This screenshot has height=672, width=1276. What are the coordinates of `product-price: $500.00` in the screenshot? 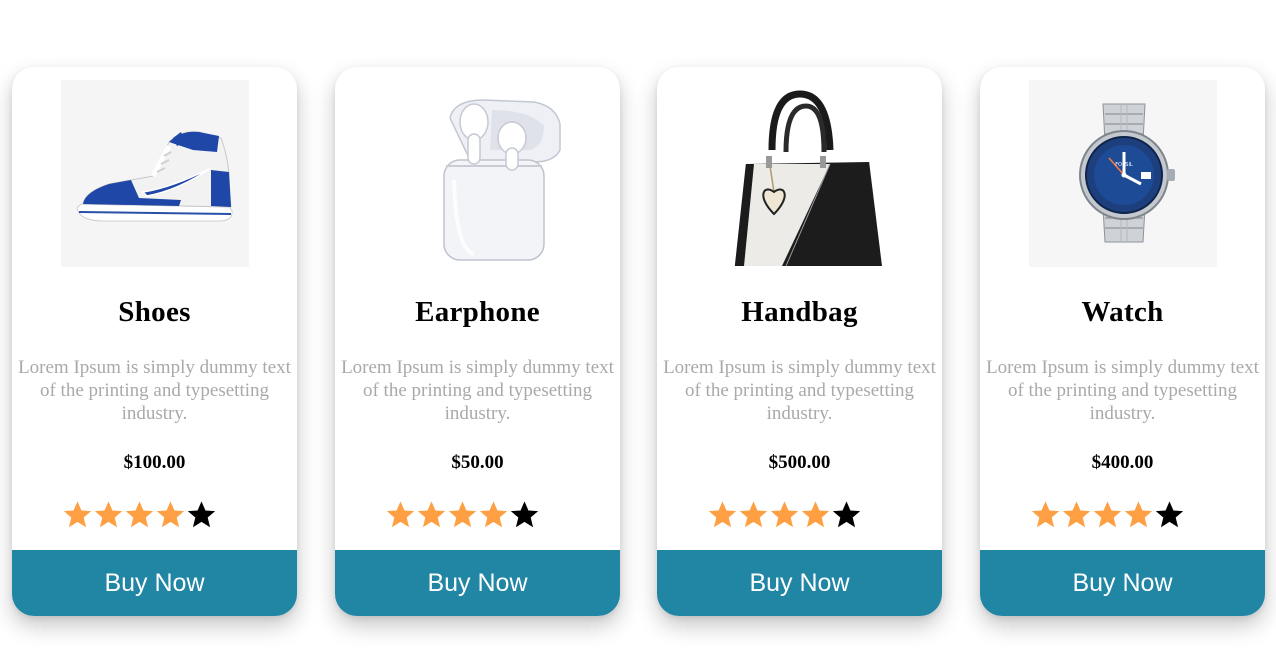 It's located at (799, 462).